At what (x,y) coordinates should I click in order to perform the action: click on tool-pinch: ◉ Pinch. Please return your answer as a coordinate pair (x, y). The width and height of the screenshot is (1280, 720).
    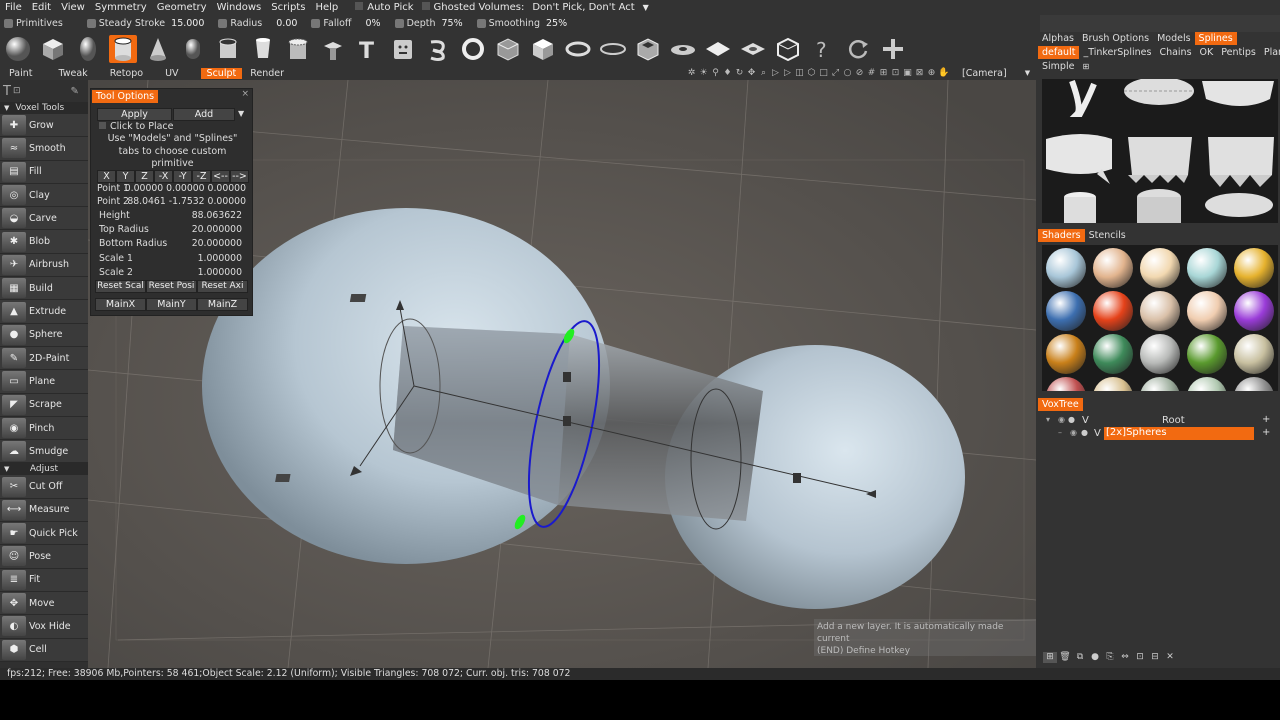
    Looking at the image, I should click on (44, 428).